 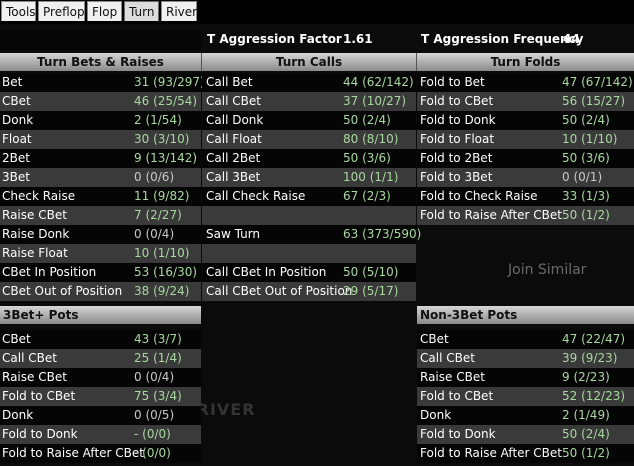 What do you see at coordinates (456, 177) in the screenshot?
I see `folds-label: Fold to 3Bet` at bounding box center [456, 177].